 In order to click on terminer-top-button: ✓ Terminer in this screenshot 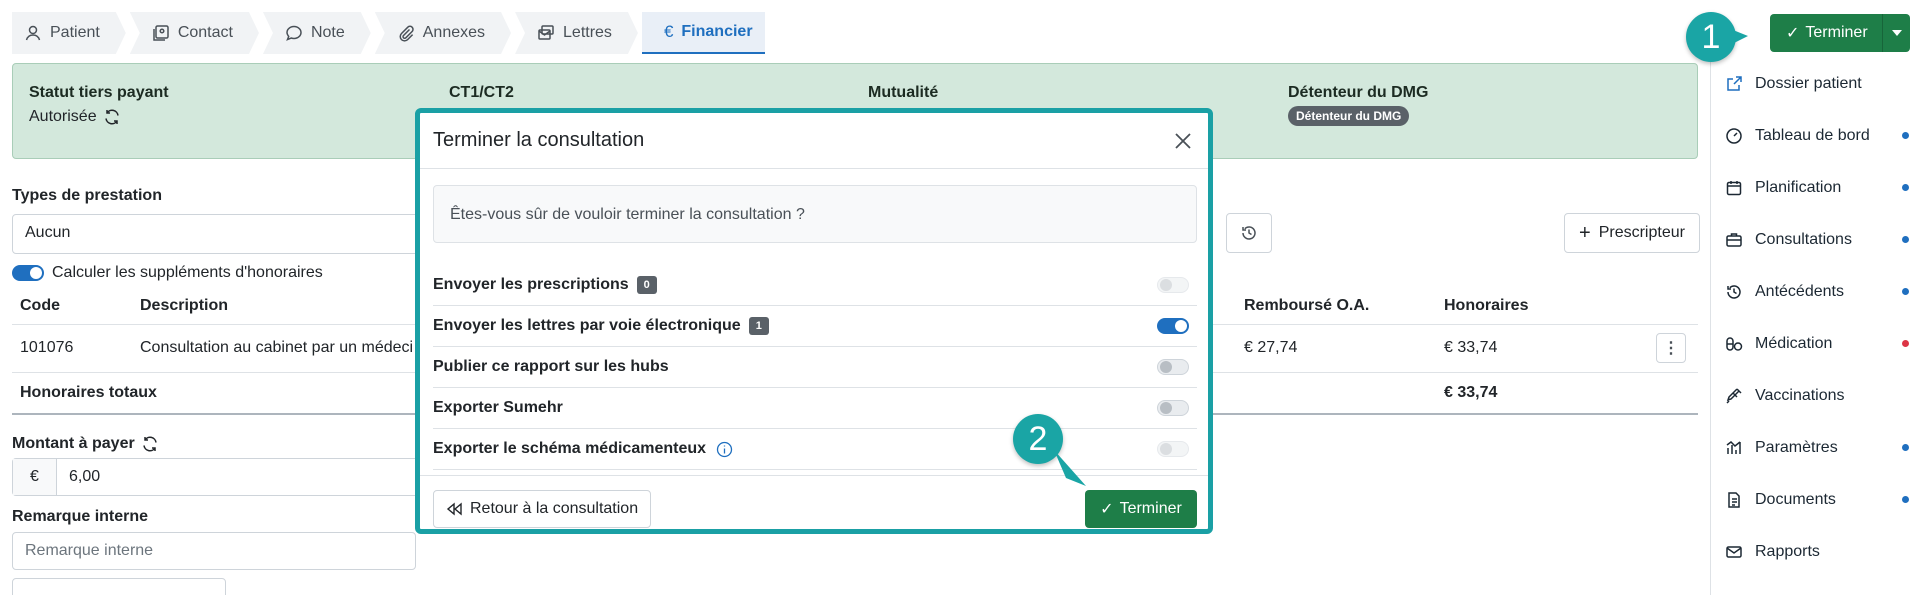, I will do `click(1840, 33)`.